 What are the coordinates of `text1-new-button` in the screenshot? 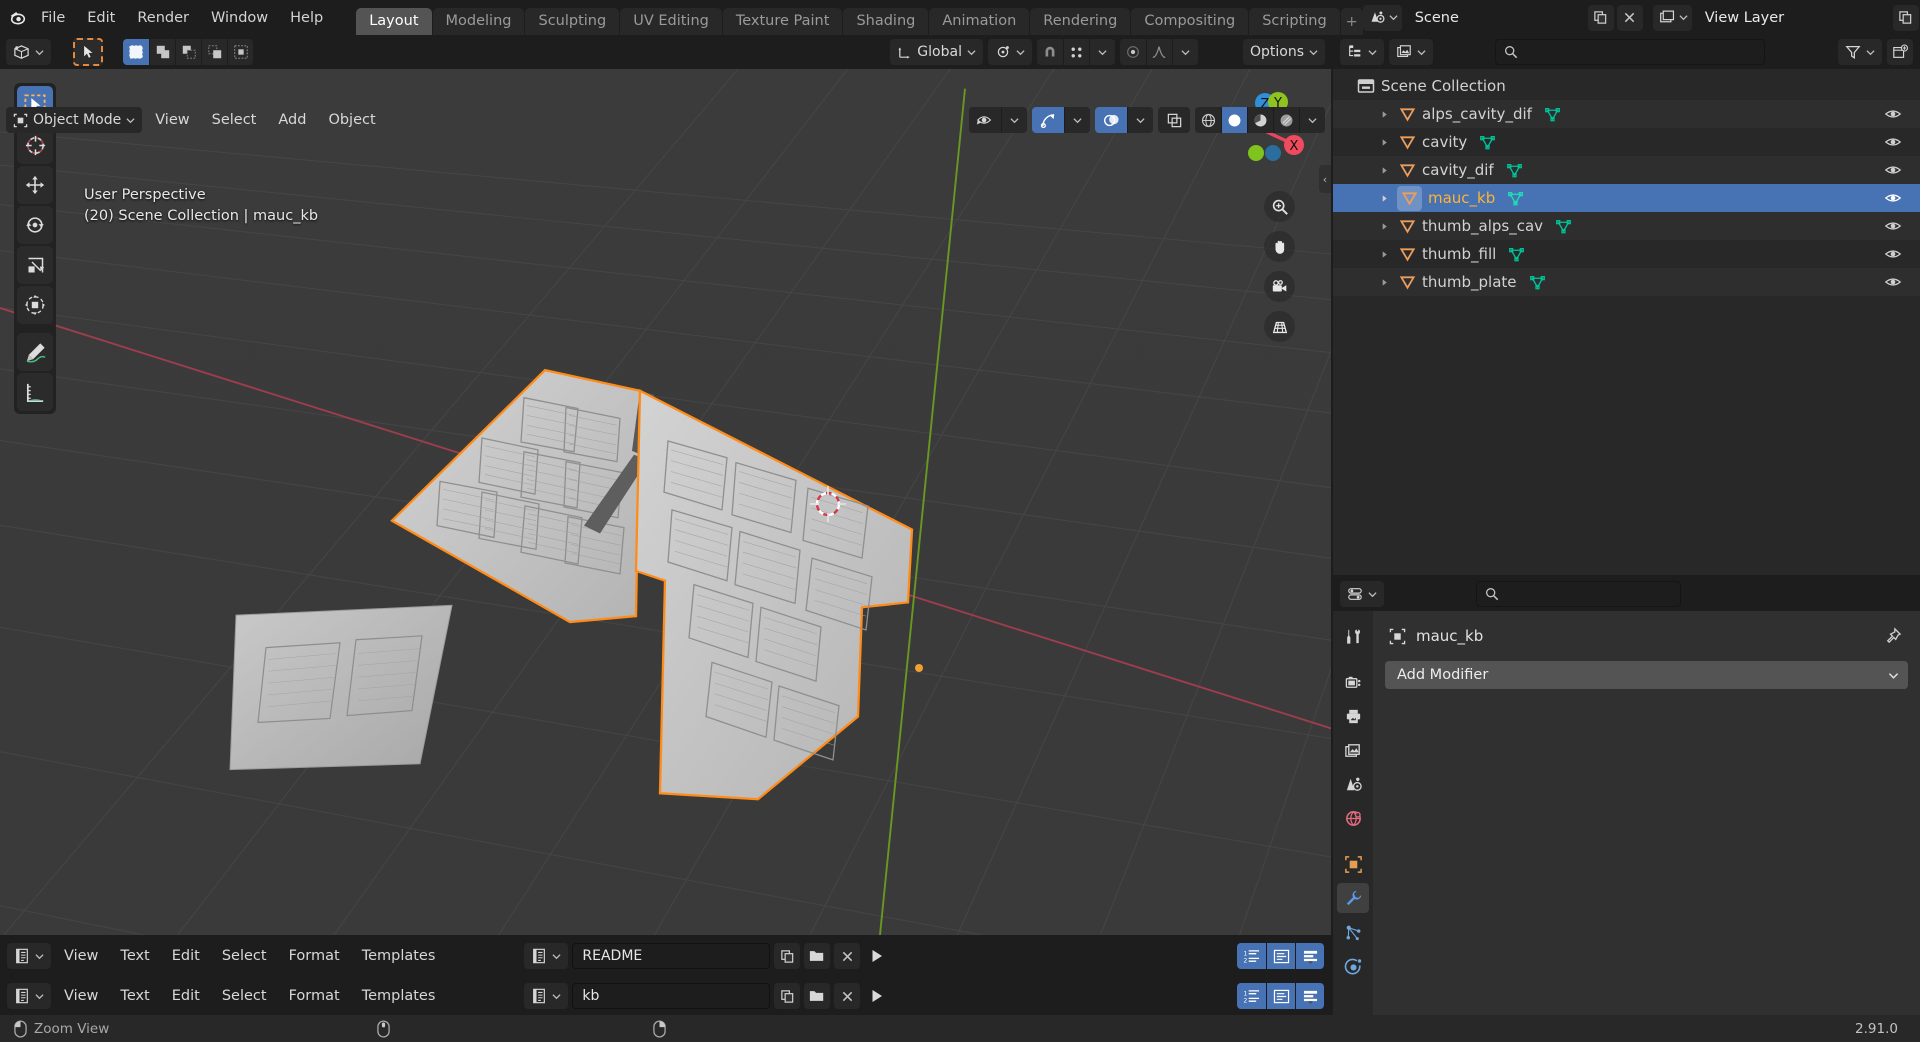 It's located at (787, 956).